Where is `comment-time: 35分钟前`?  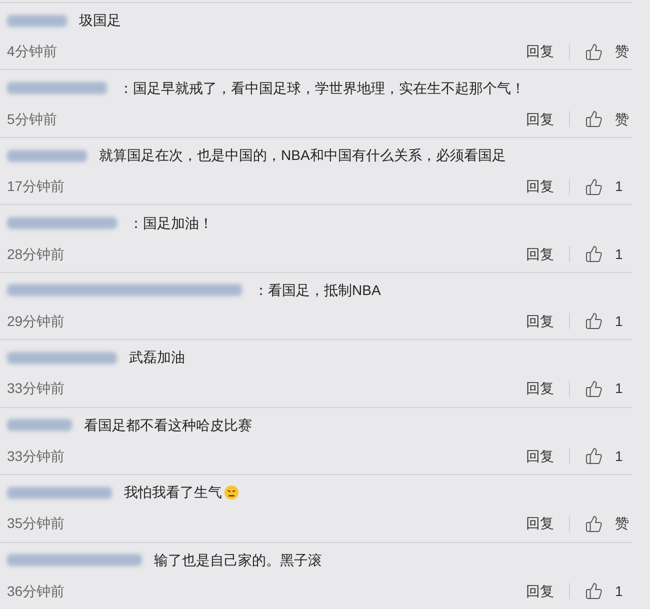 comment-time: 35分钟前 is located at coordinates (36, 524).